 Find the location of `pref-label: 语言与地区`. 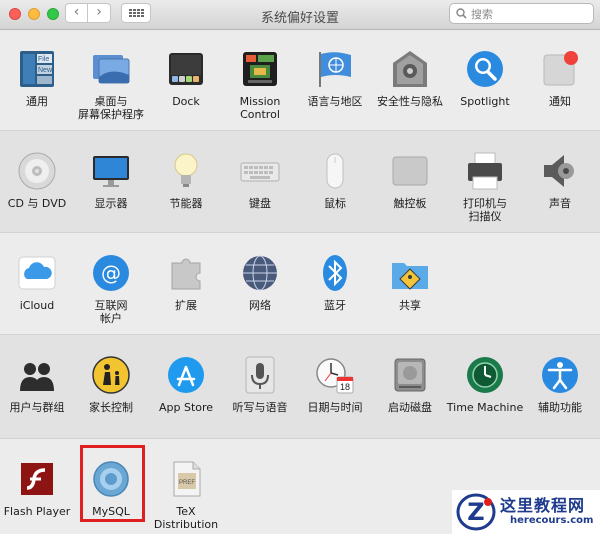

pref-label: 语言与地区 is located at coordinates (335, 101).